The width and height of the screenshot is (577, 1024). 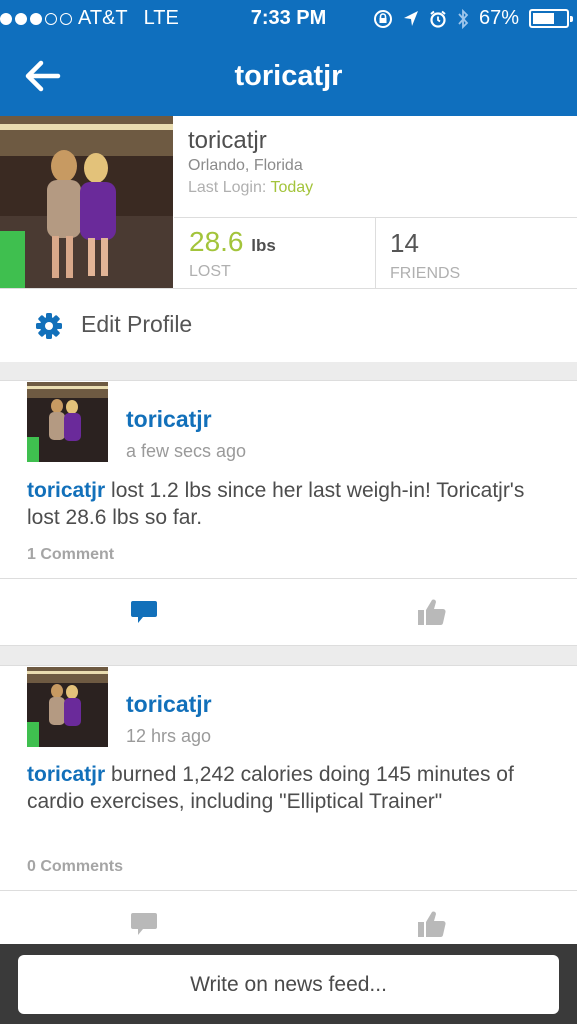 I want to click on stat-lost: 28.6 lbs LOST, so click(x=275, y=252).